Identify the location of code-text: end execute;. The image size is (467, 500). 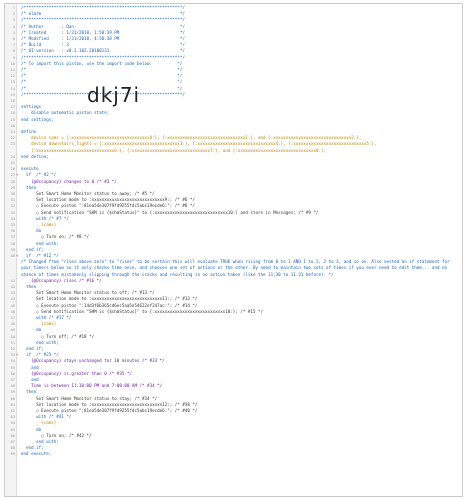
(36, 454).